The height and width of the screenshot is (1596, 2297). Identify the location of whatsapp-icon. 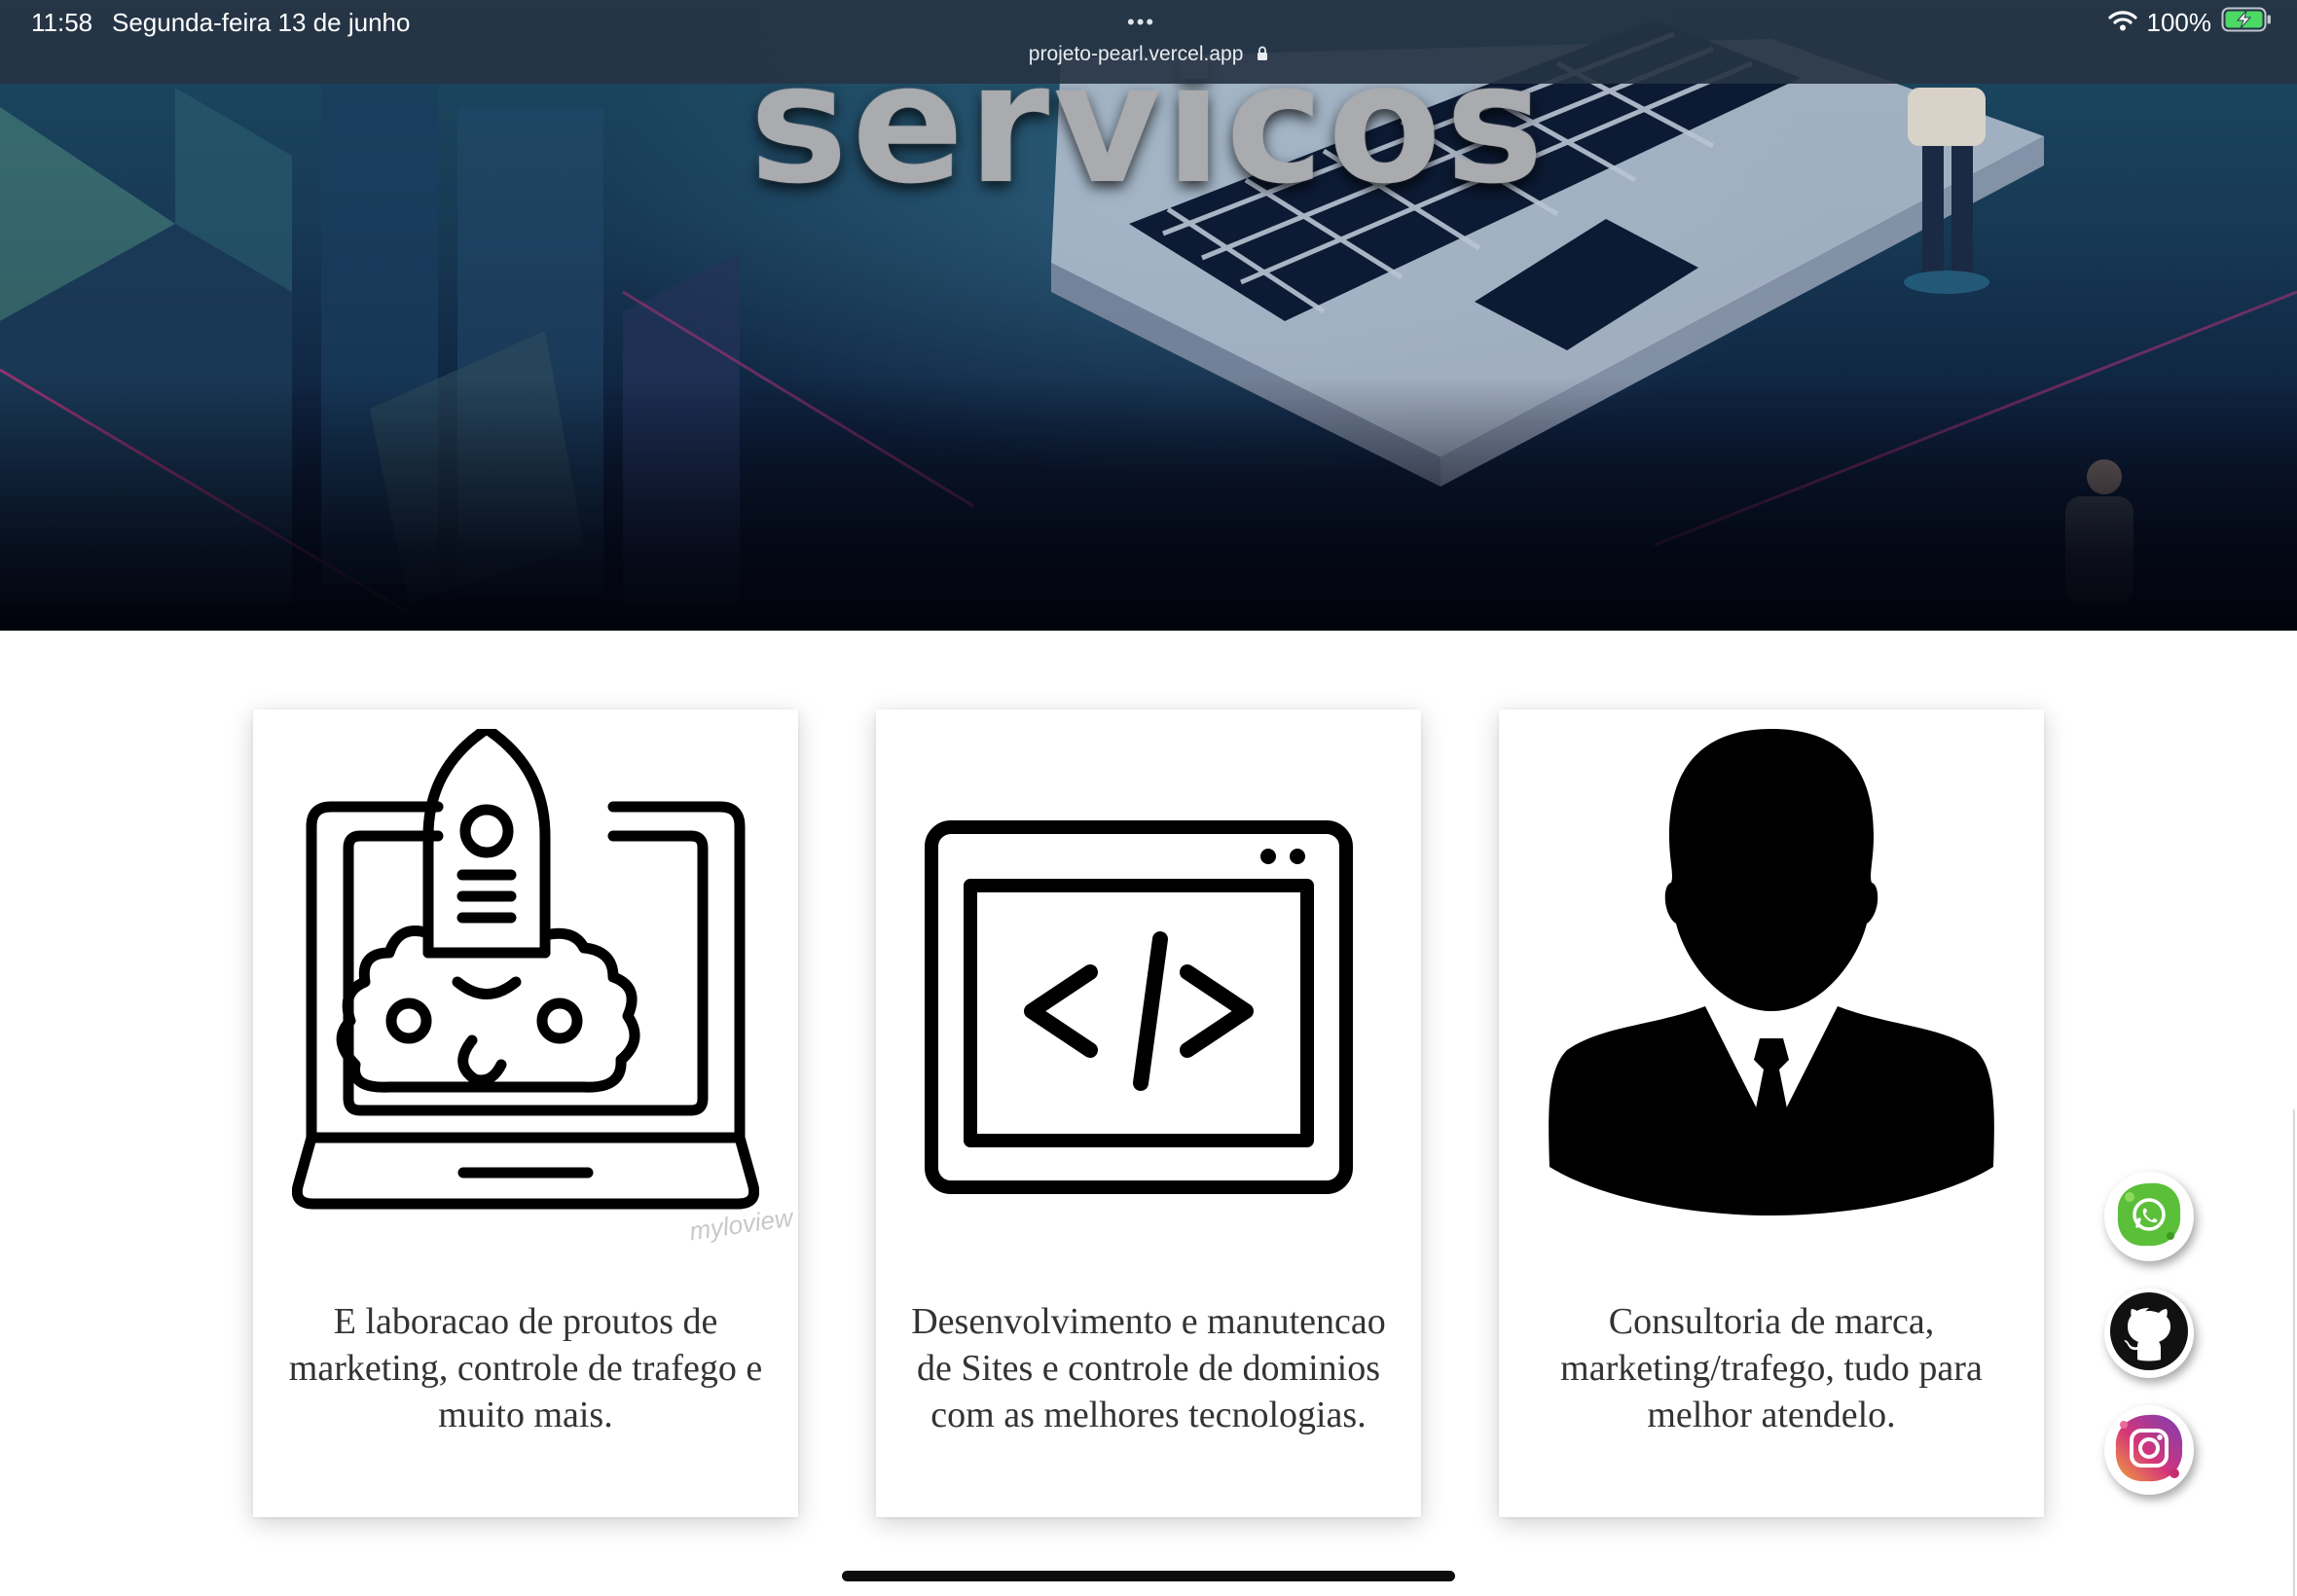
(2149, 1217).